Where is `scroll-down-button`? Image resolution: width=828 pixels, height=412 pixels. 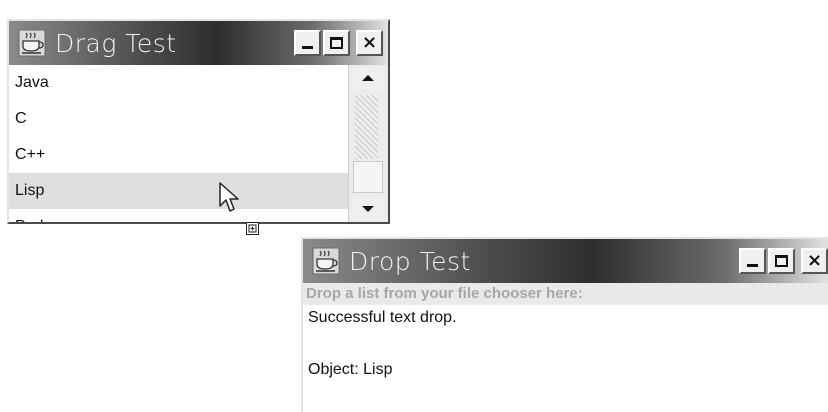 scroll-down-button is located at coordinates (368, 209).